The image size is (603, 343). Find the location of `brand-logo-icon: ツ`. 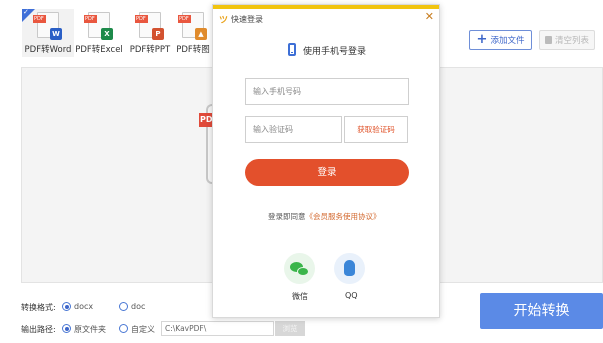

brand-logo-icon: ツ is located at coordinates (224, 21).